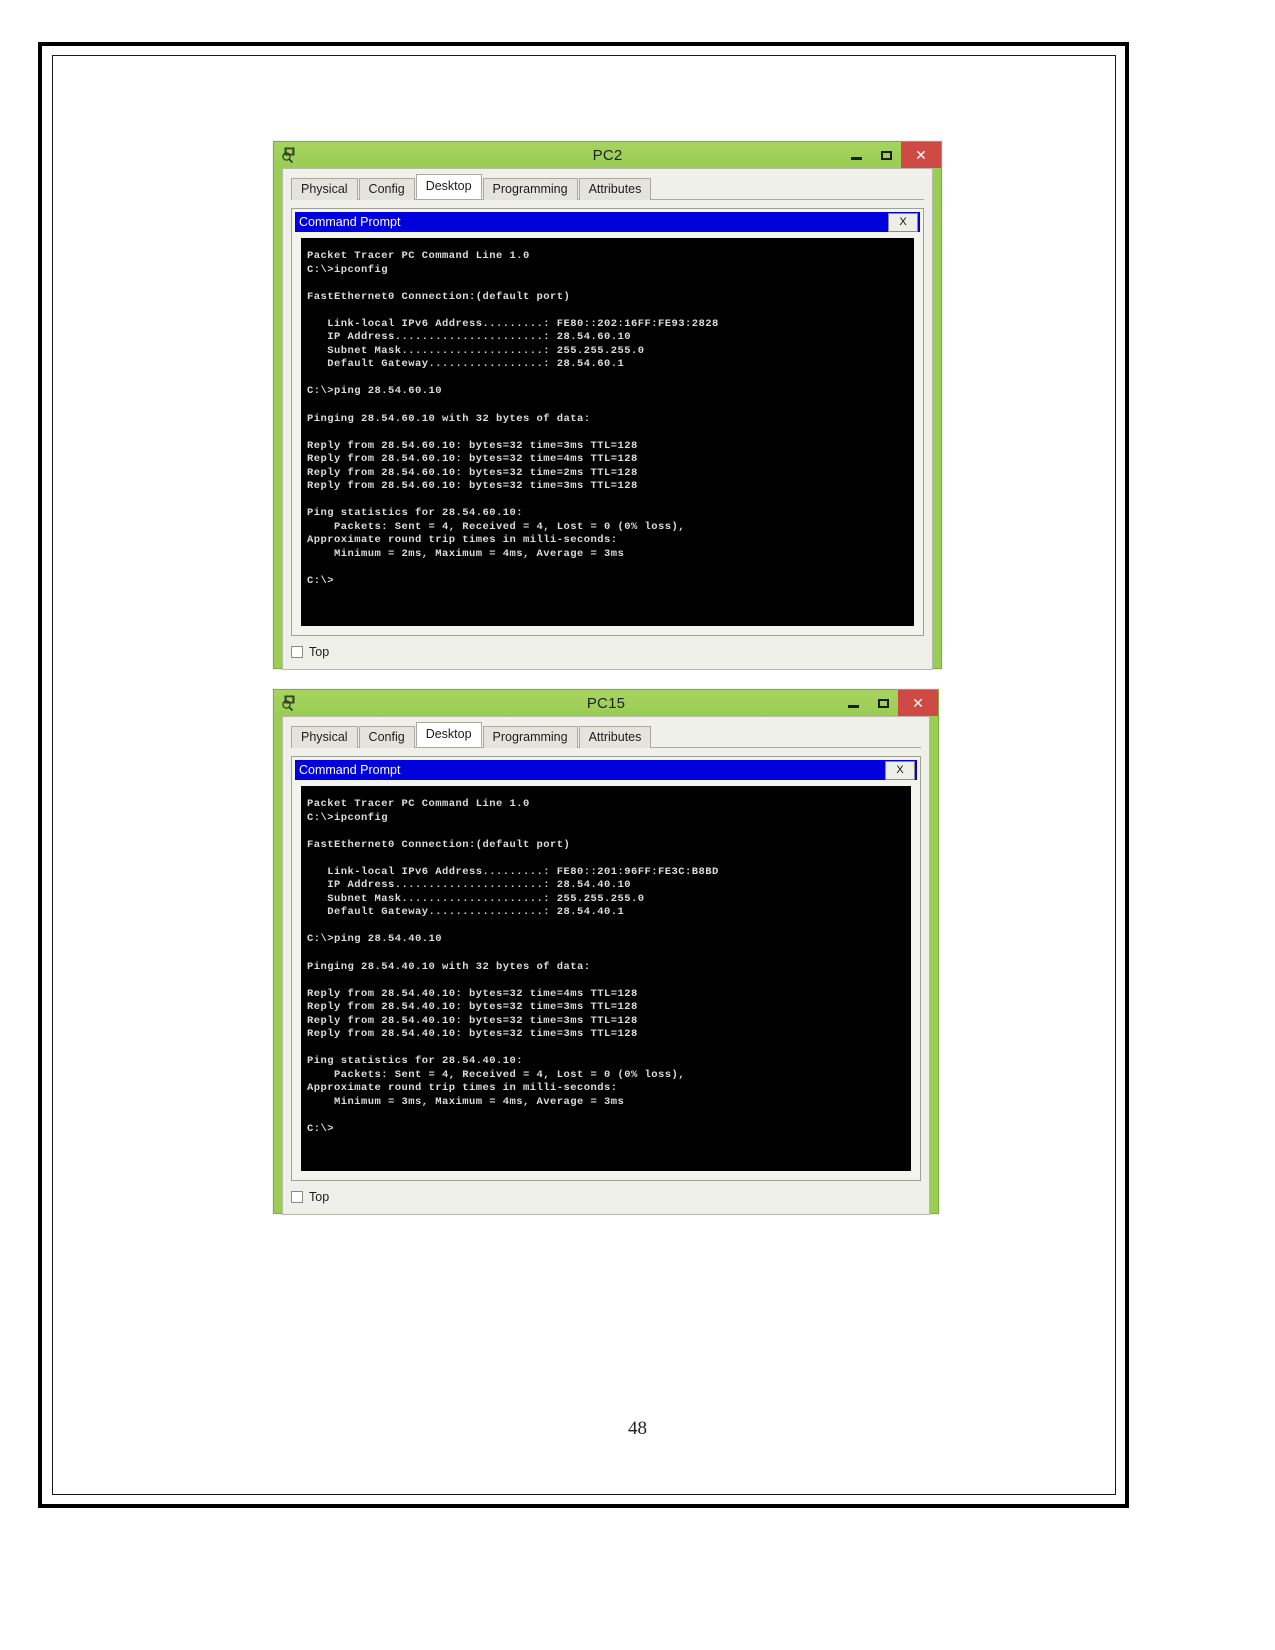  Describe the element at coordinates (637, 1428) in the screenshot. I see `page-number: 48` at that location.